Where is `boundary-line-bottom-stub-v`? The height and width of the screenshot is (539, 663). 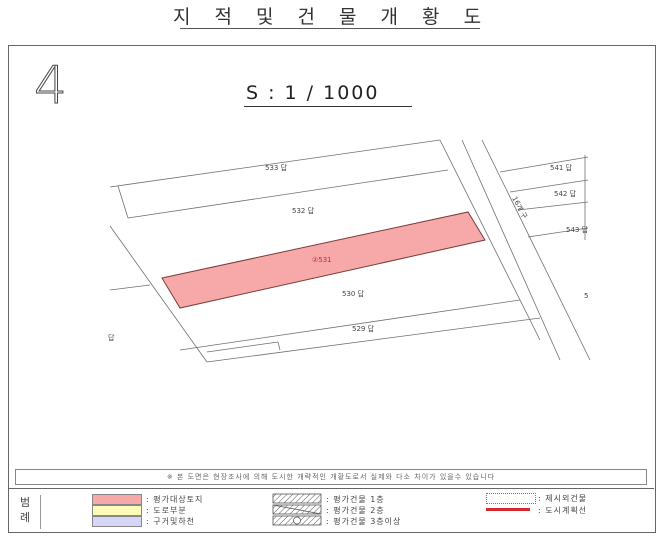 boundary-line-bottom-stub-v is located at coordinates (279, 346).